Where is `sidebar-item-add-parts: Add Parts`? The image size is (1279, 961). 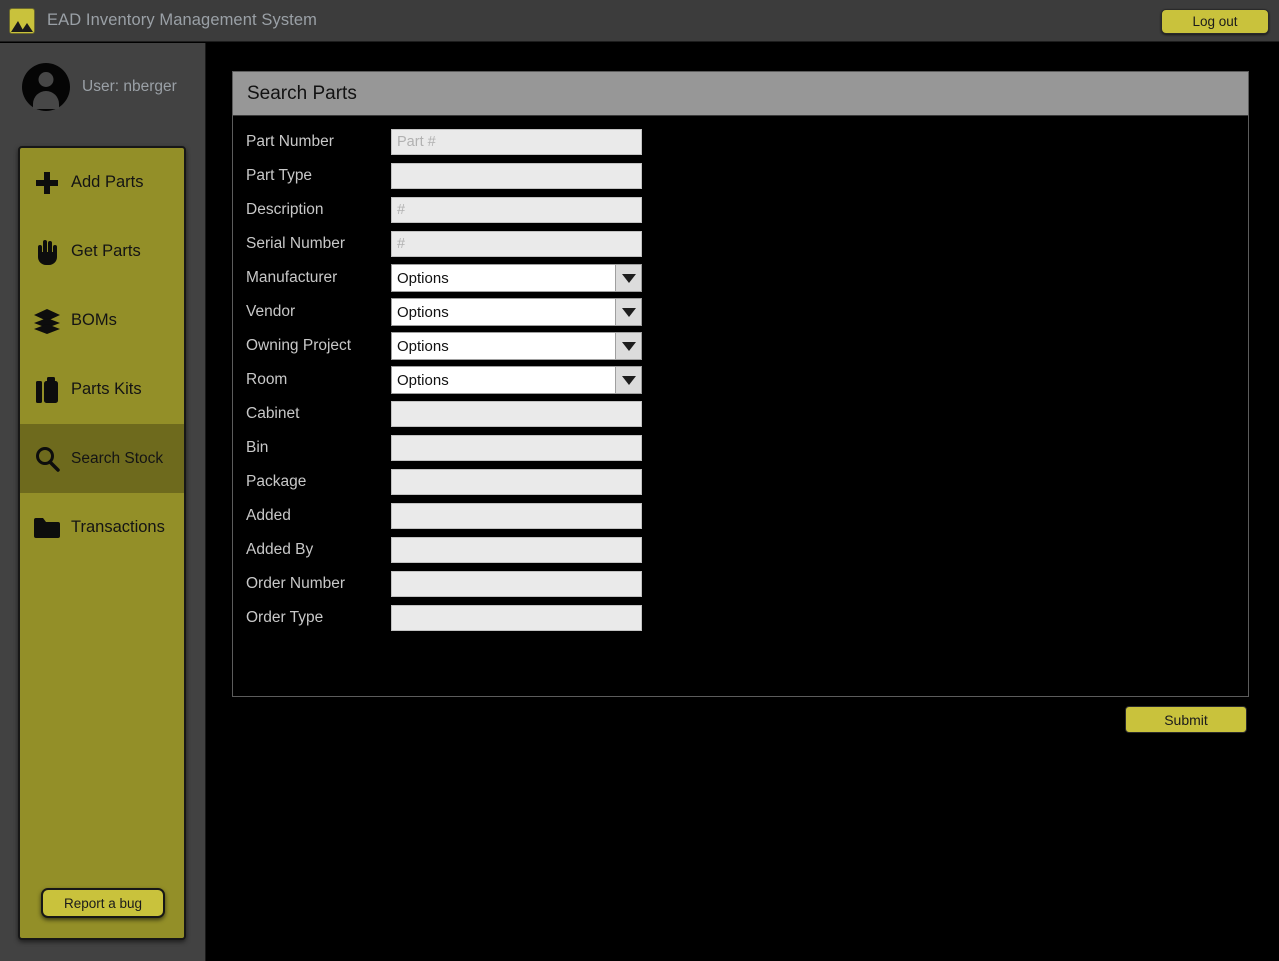 sidebar-item-add-parts: Add Parts is located at coordinates (102, 182).